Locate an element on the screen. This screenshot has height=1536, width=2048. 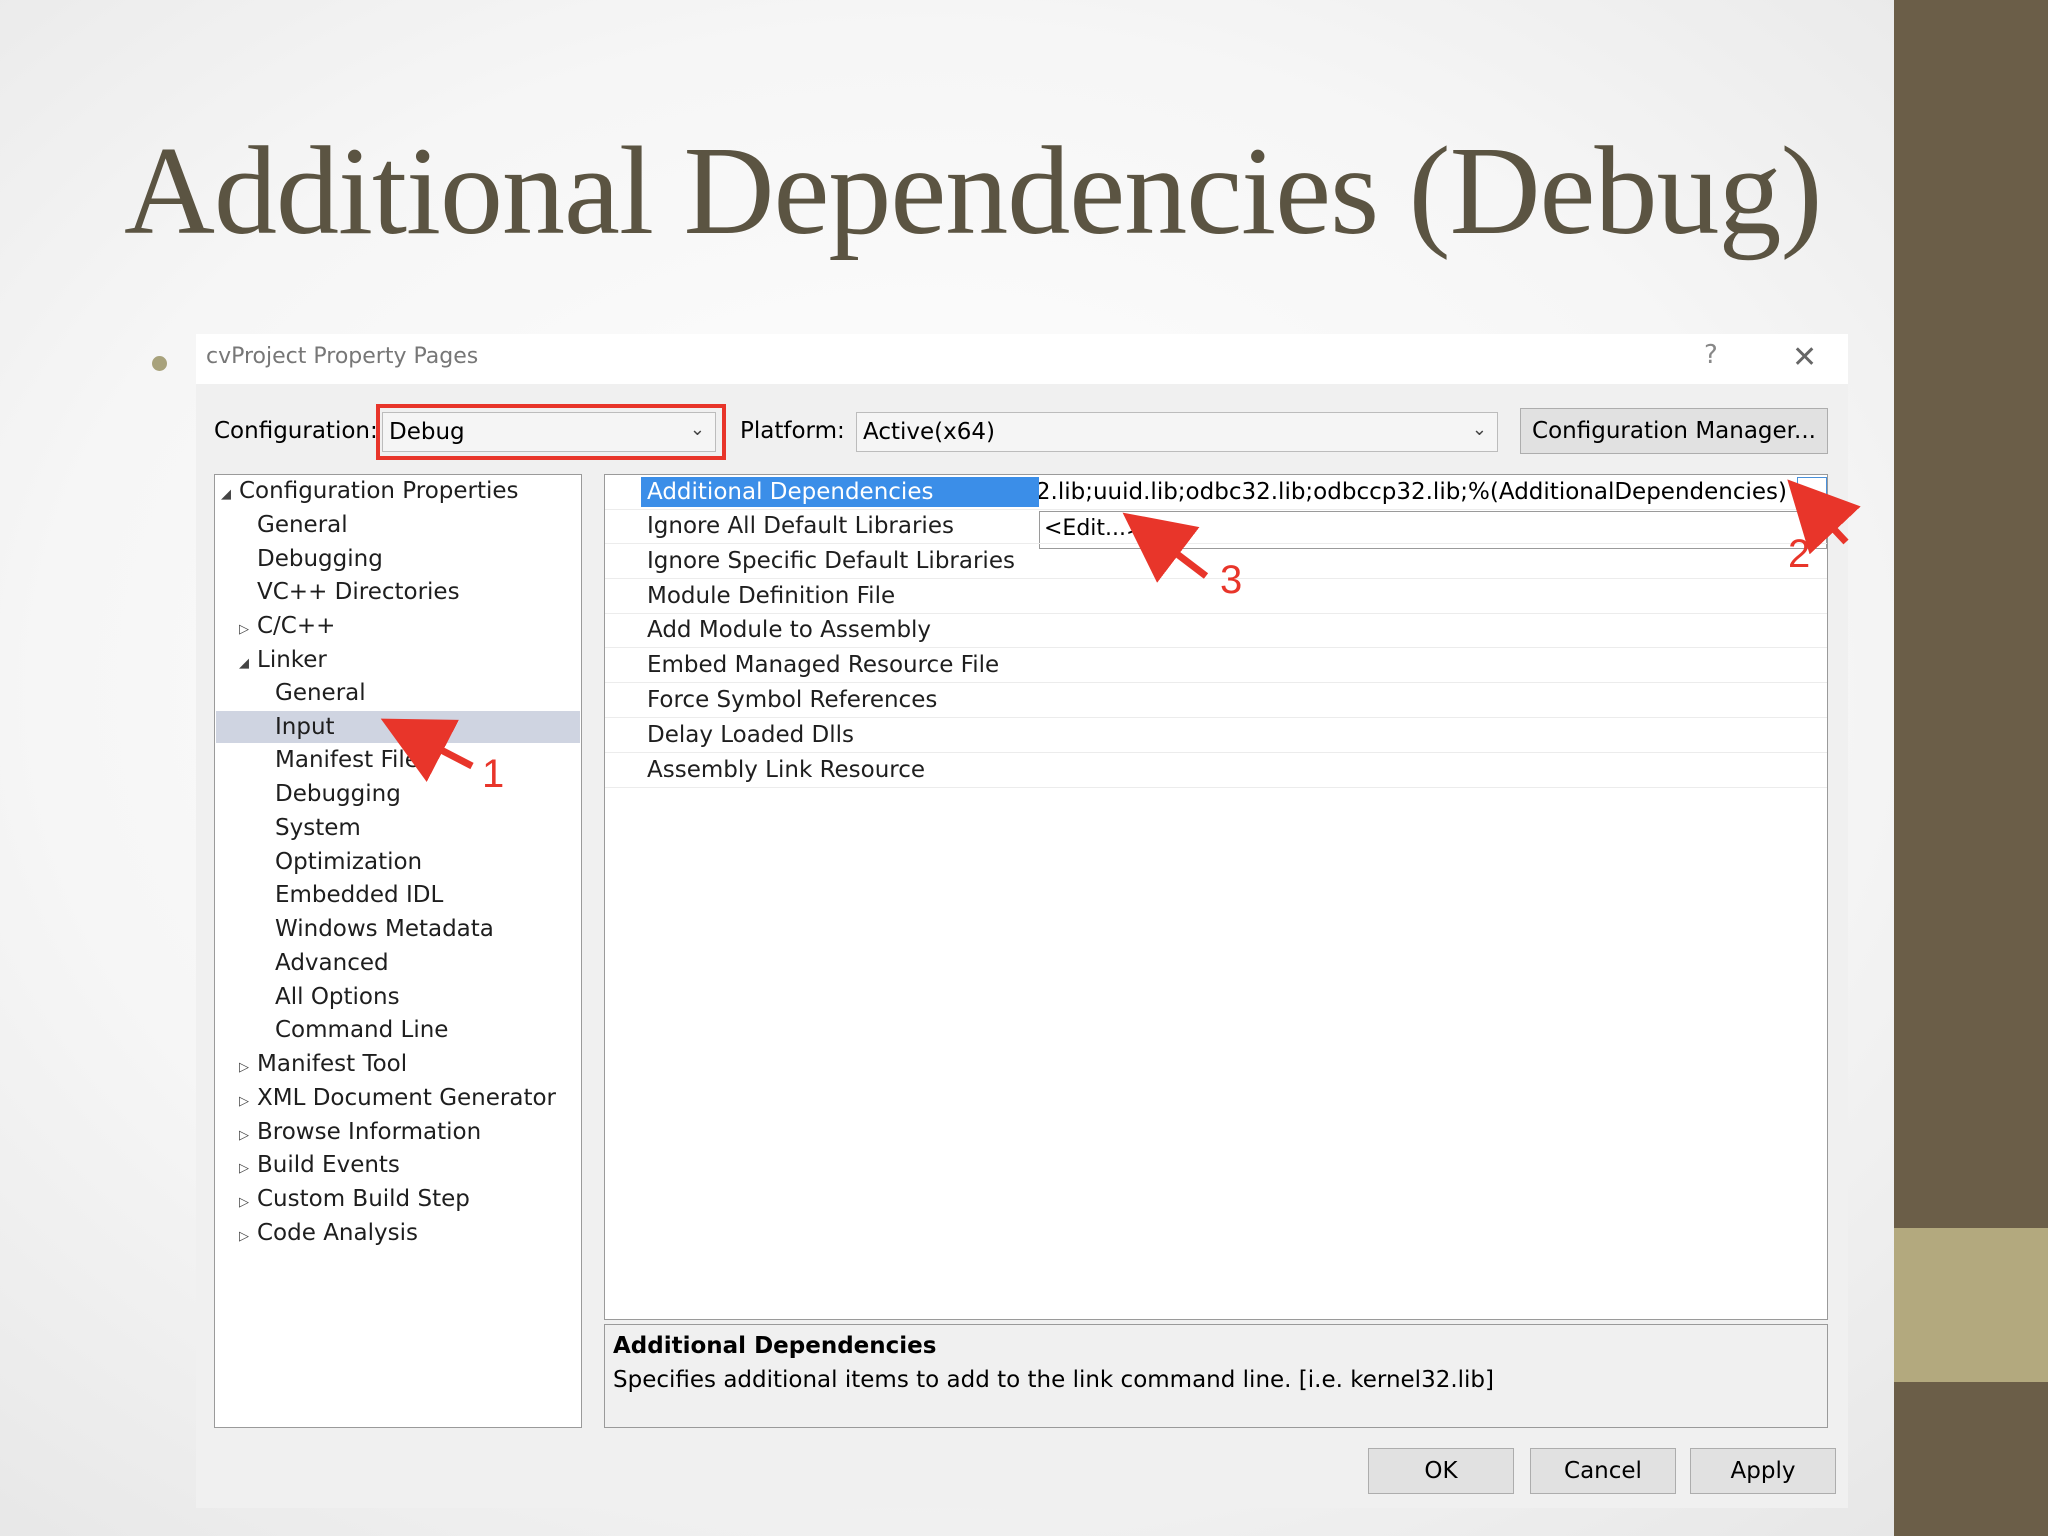
annotation-label-2: 2 is located at coordinates (1799, 554).